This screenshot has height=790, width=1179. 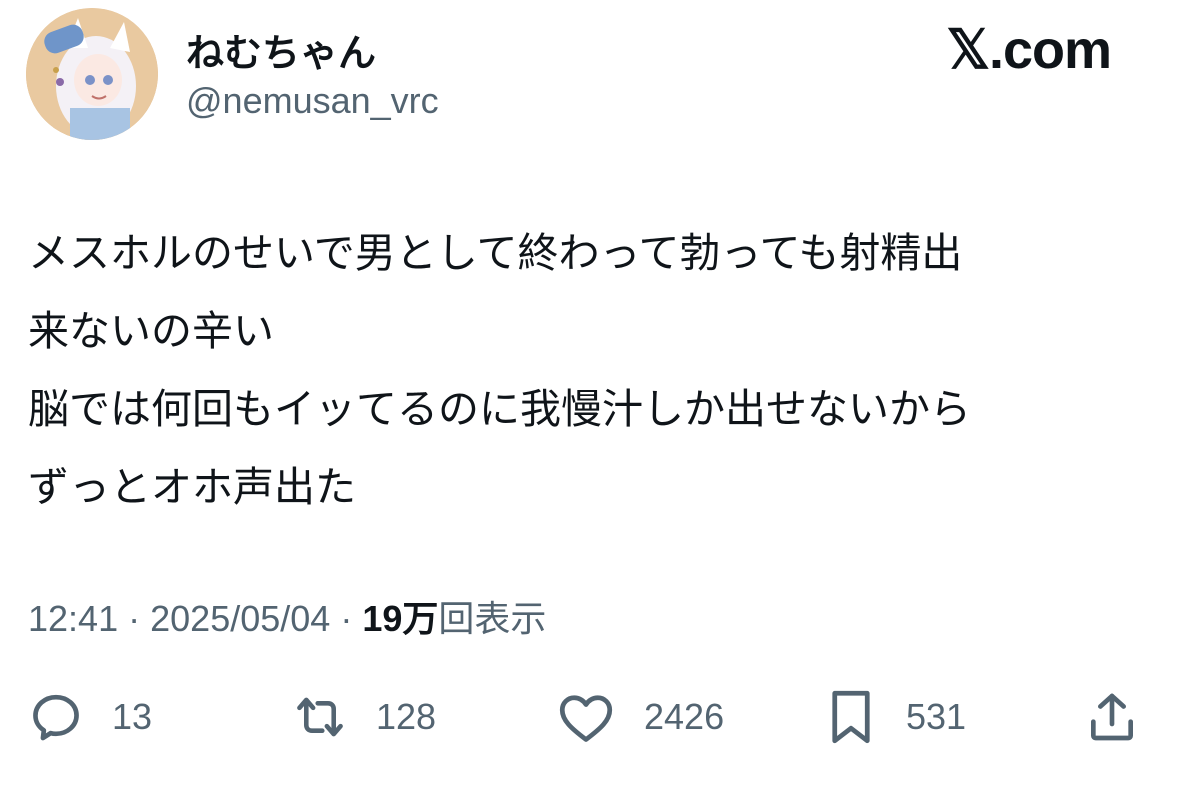 I want to click on avatar-image, so click(x=92, y=74).